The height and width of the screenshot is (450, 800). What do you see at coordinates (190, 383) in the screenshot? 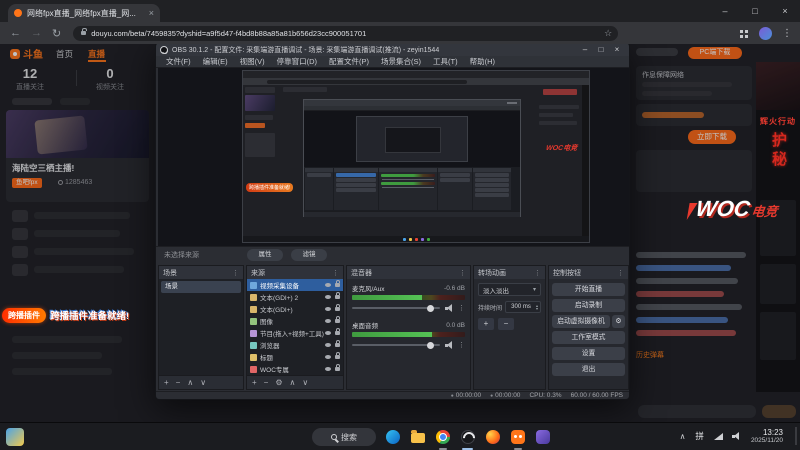
I see `scene-up-icon: ∧` at bounding box center [190, 383].